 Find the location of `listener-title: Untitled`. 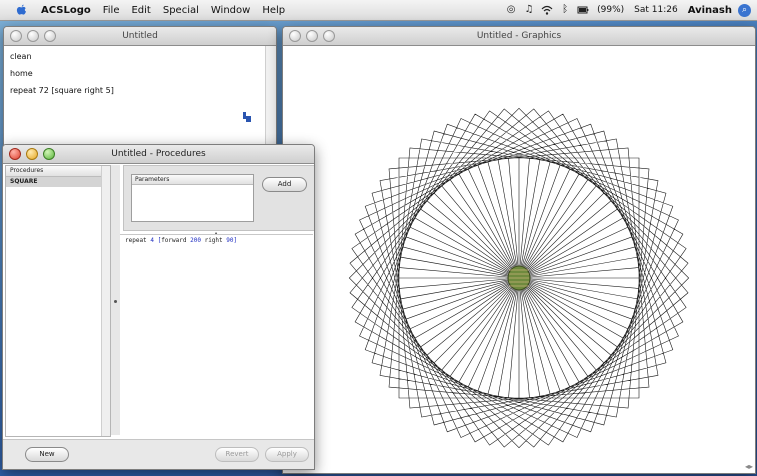

listener-title: Untitled is located at coordinates (140, 36).